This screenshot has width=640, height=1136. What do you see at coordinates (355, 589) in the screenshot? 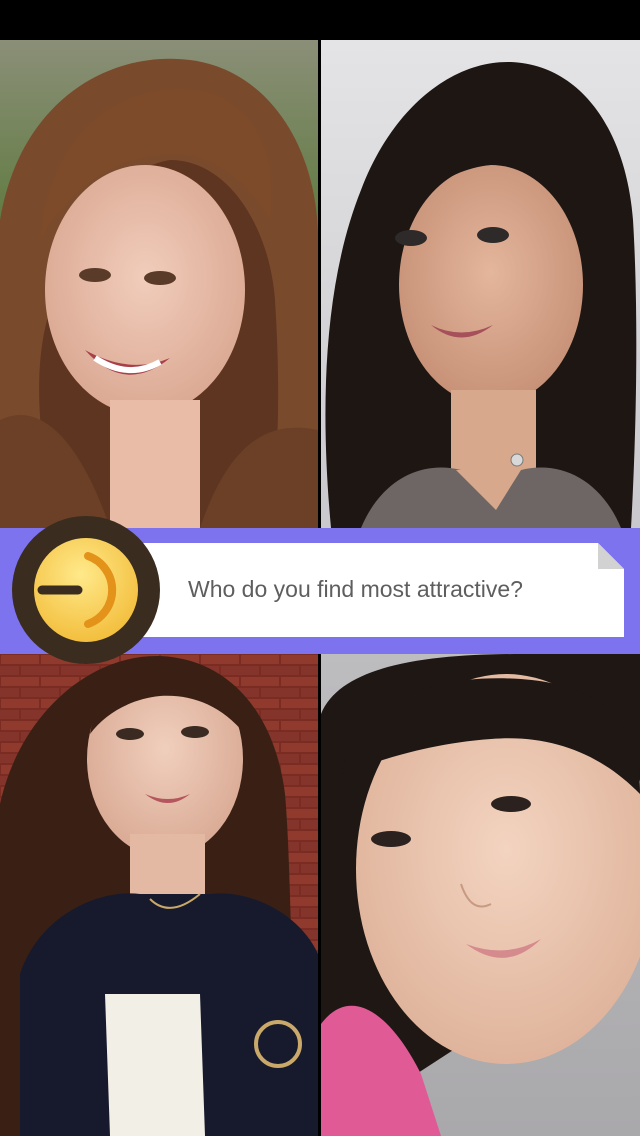
I see `question-text: Who do you find most attractive?` at bounding box center [355, 589].